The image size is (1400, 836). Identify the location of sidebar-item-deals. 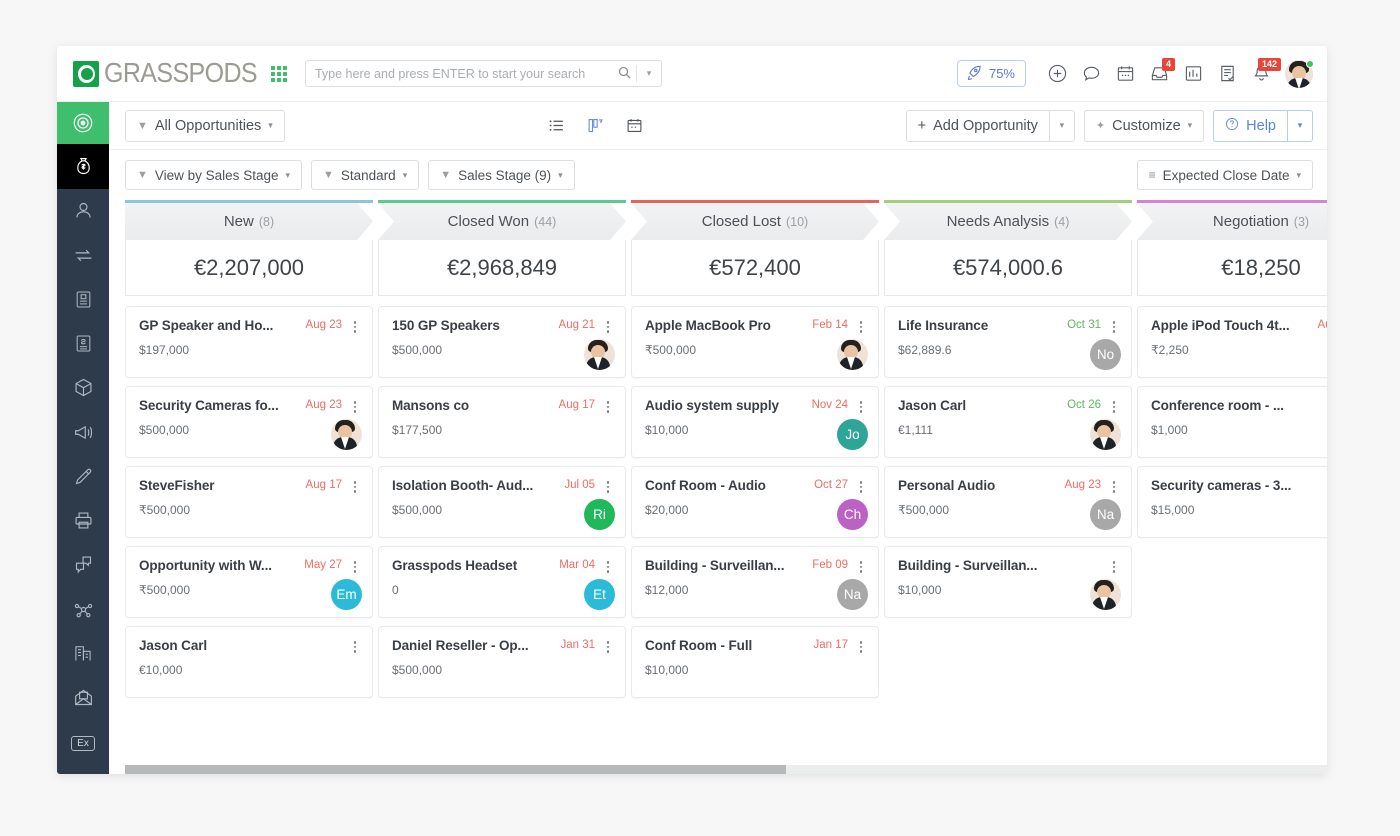
(83, 255).